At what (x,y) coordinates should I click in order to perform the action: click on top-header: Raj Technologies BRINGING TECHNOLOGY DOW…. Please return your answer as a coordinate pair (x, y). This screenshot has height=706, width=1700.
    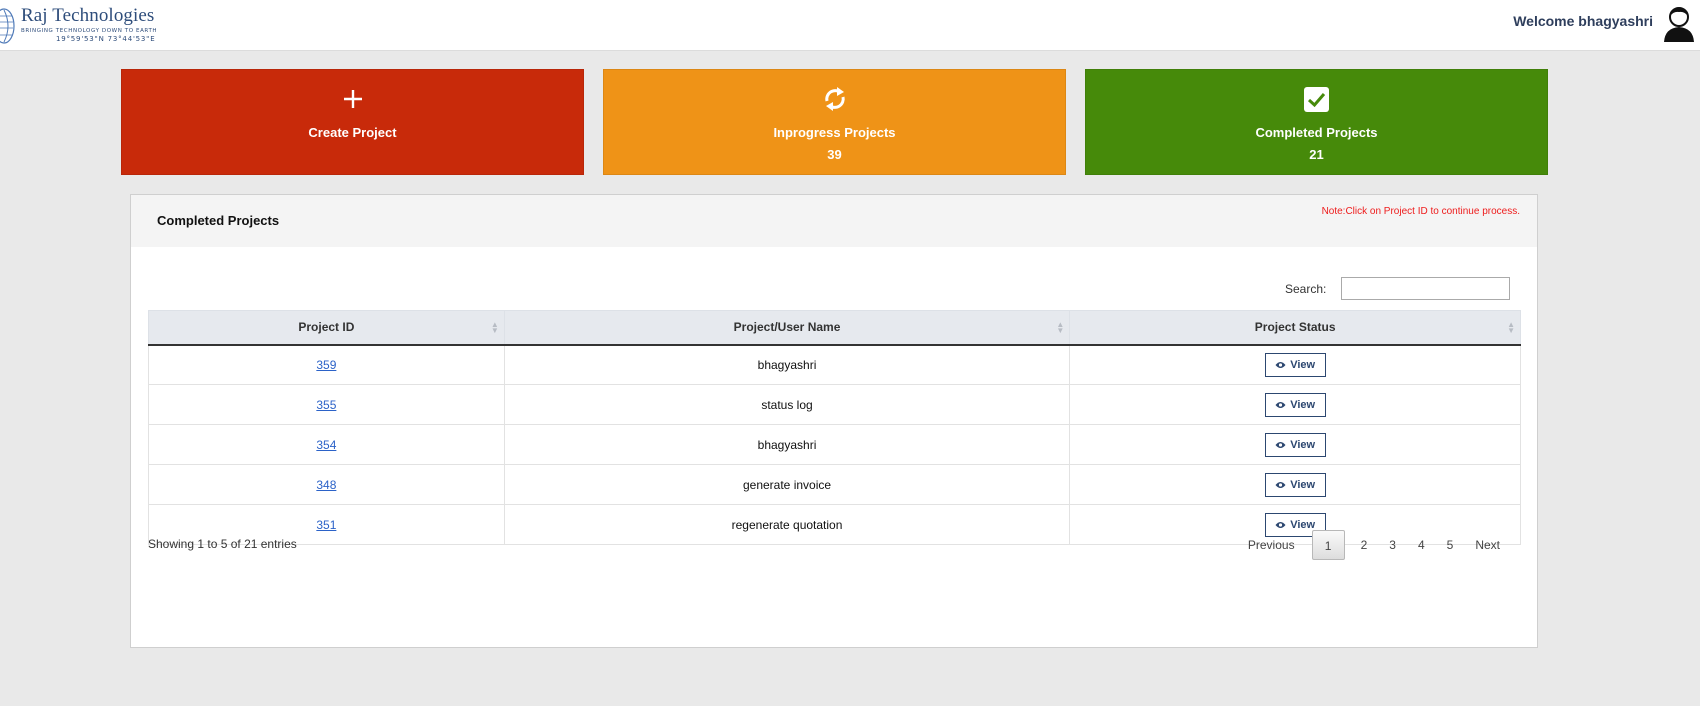
    Looking at the image, I should click on (850, 25).